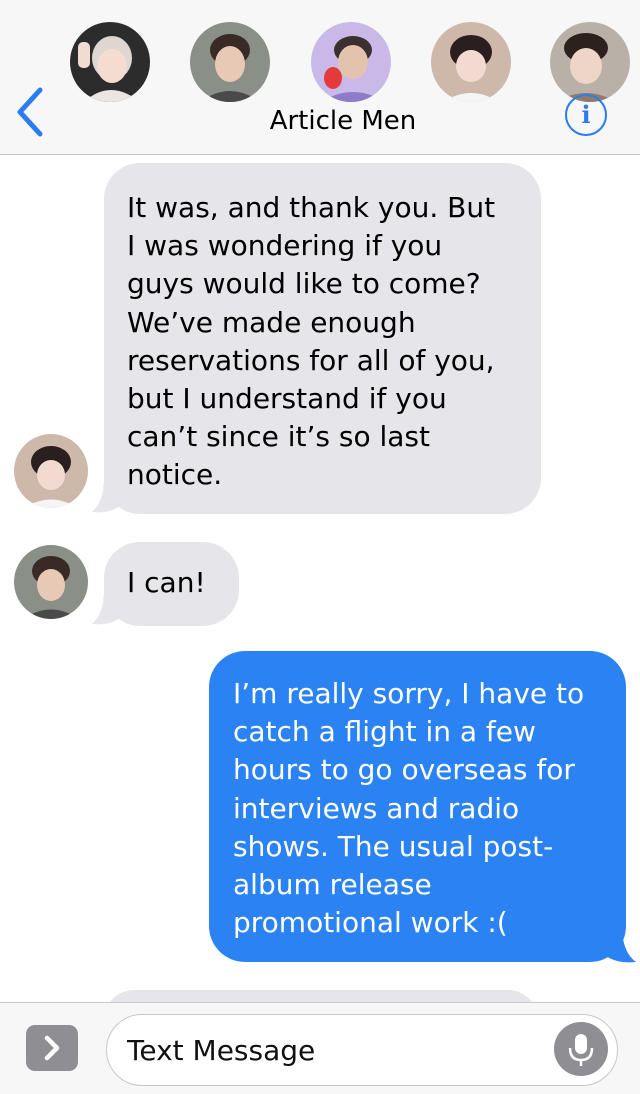 This screenshot has width=640, height=1094. Describe the element at coordinates (343, 121) in the screenshot. I see `conversation-title: Article Men` at that location.